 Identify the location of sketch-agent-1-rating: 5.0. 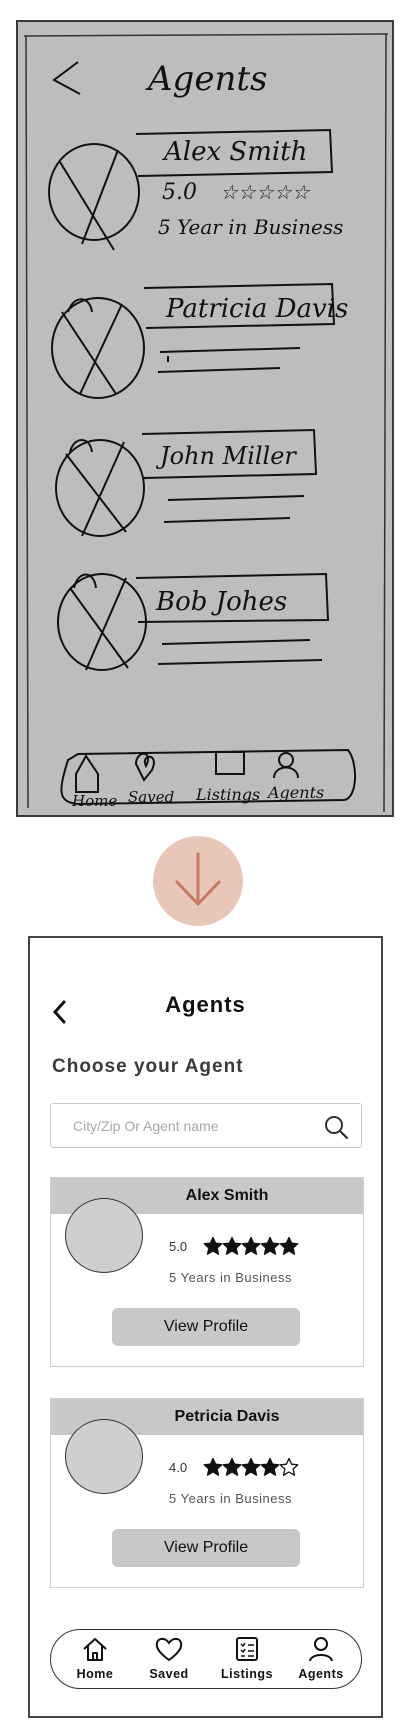
(179, 192).